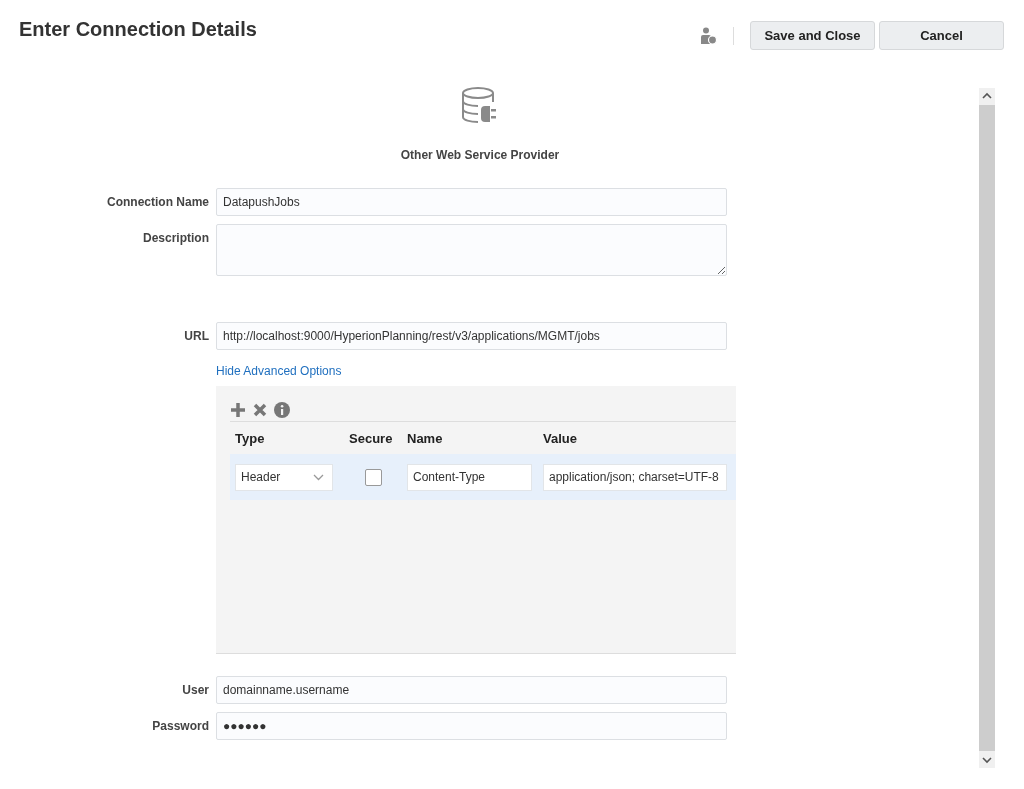 The width and height of the screenshot is (1024, 789). I want to click on column-header: Secure, so click(371, 438).